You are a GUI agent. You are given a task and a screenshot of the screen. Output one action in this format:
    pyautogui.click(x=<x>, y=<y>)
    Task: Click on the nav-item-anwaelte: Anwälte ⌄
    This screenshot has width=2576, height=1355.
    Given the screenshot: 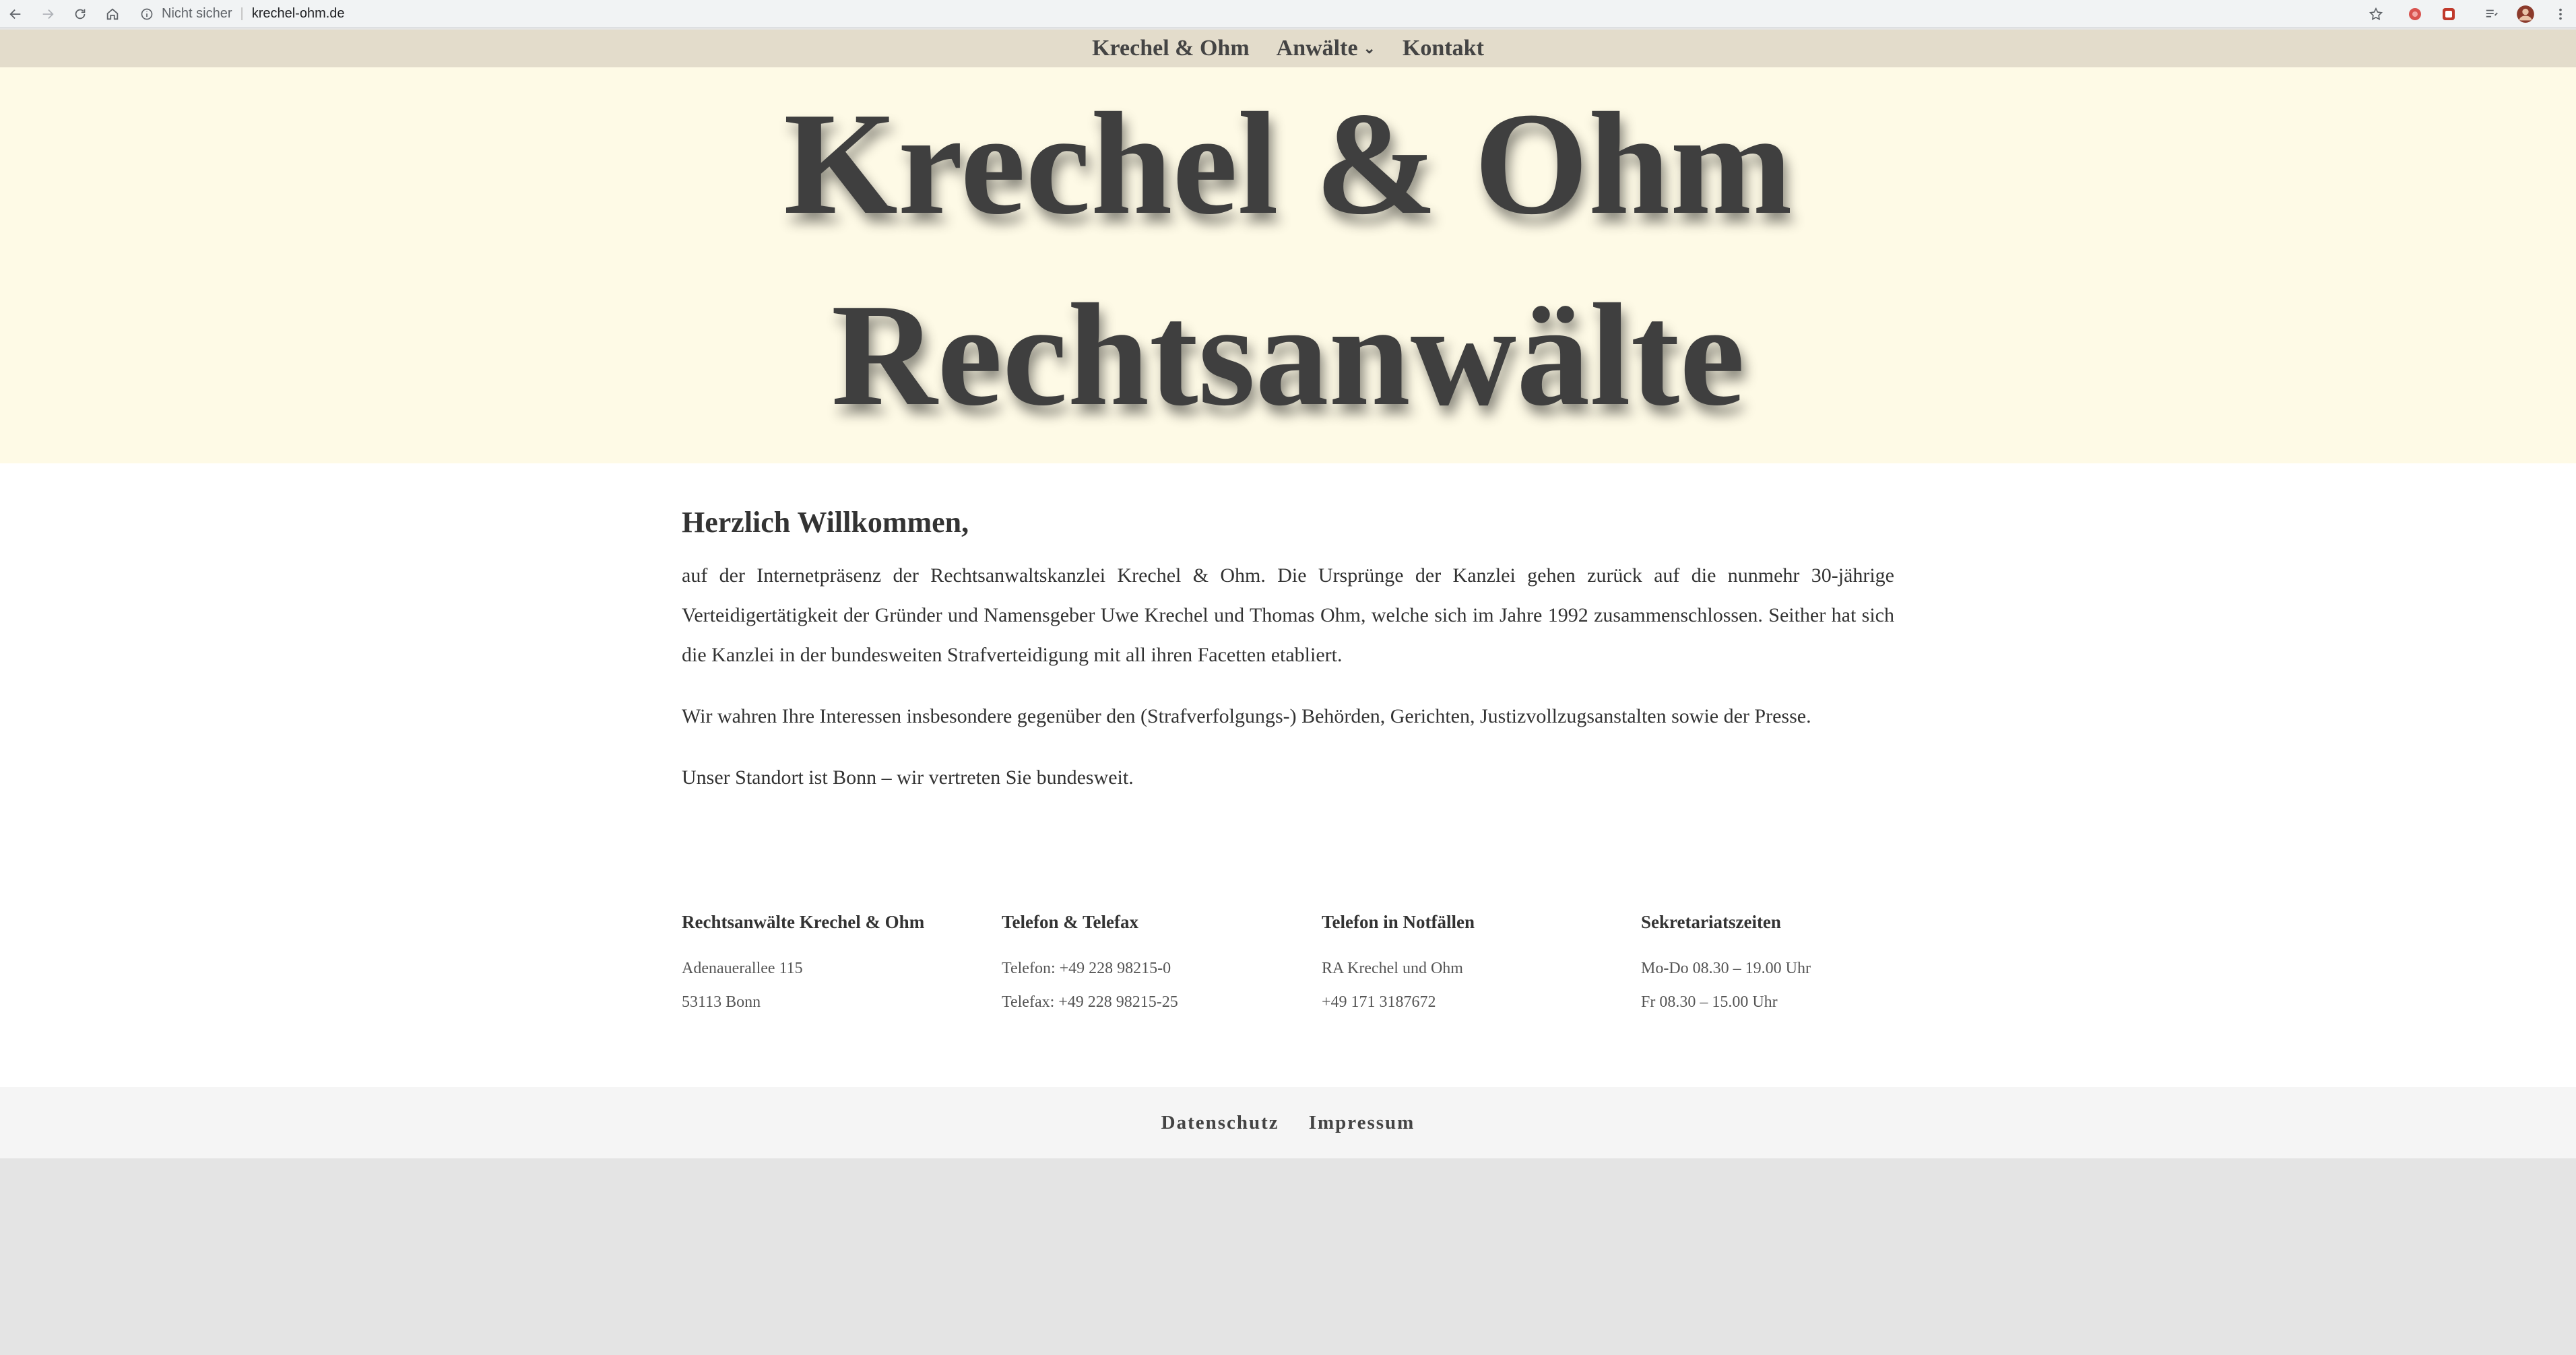 What is the action you would take?
    pyautogui.click(x=1326, y=48)
    